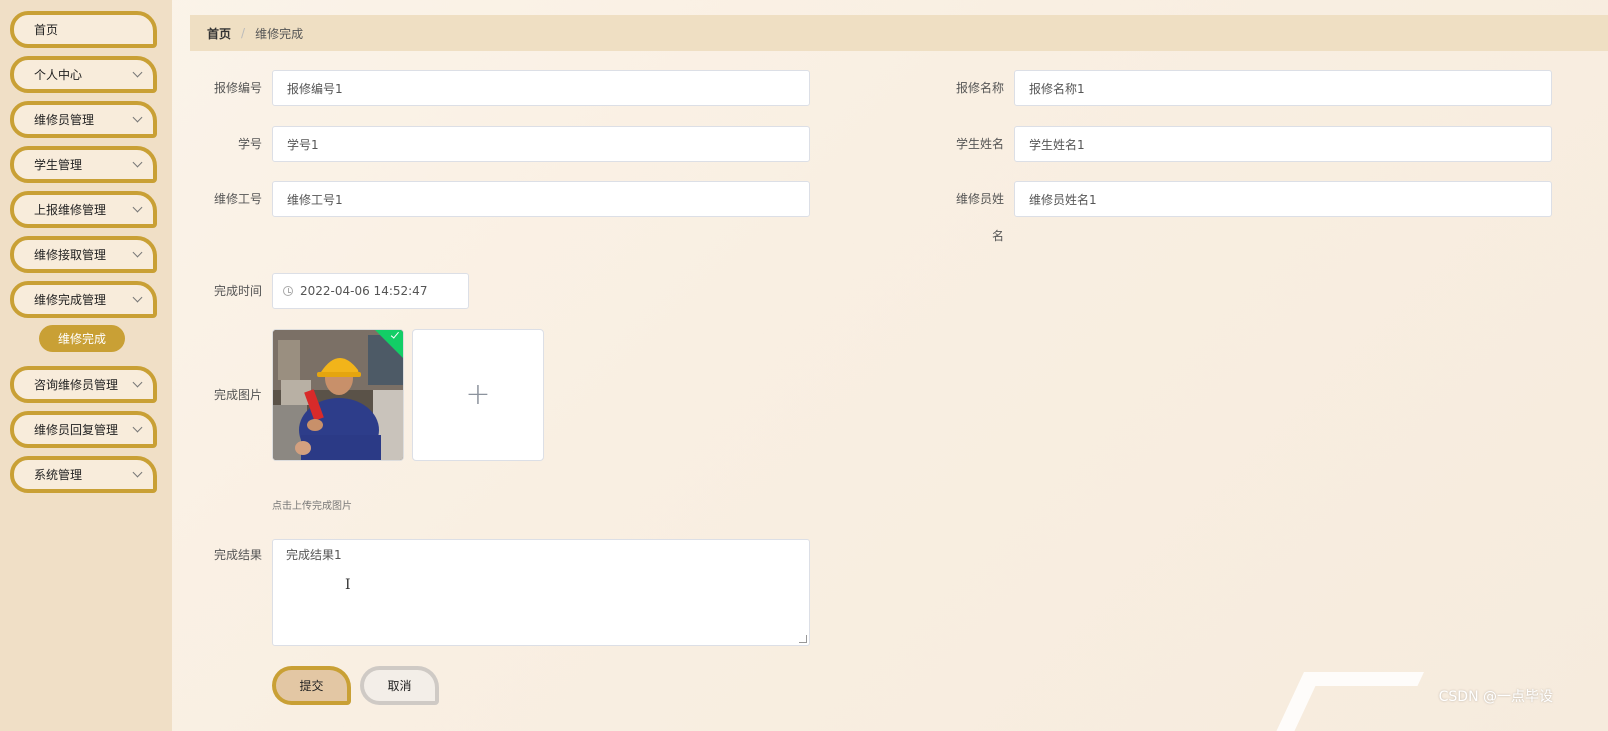 The height and width of the screenshot is (731, 1608). I want to click on repair-name-input: 报修名称1, so click(1283, 88).